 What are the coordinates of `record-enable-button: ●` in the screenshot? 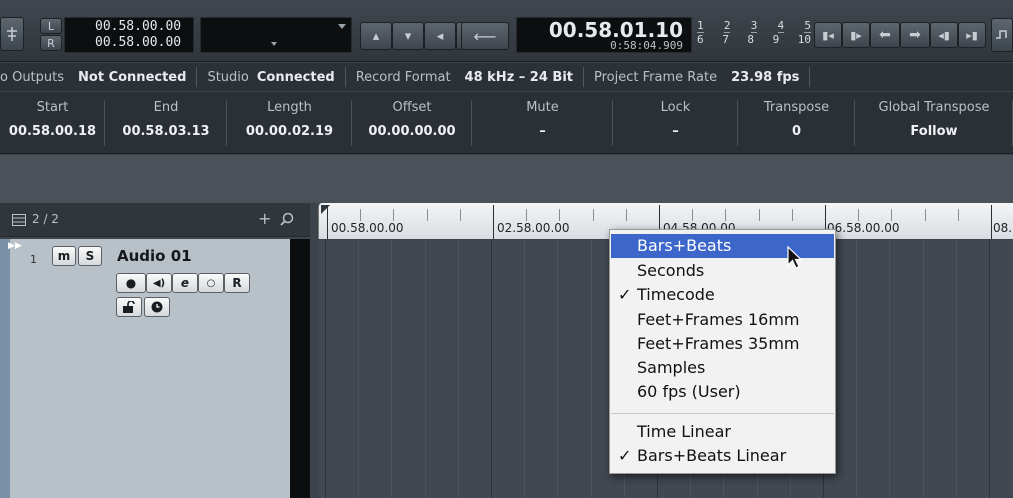 It's located at (131, 283).